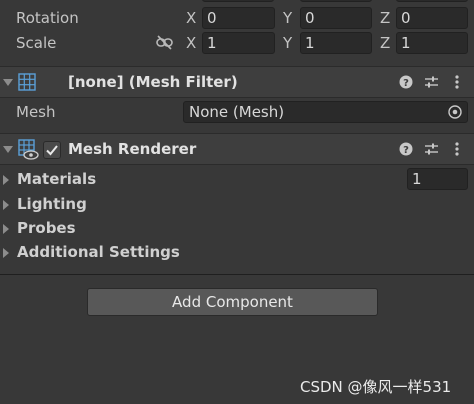 Image resolution: width=474 pixels, height=404 pixels. I want to click on scale-y-axis-label: Y, so click(287, 43).